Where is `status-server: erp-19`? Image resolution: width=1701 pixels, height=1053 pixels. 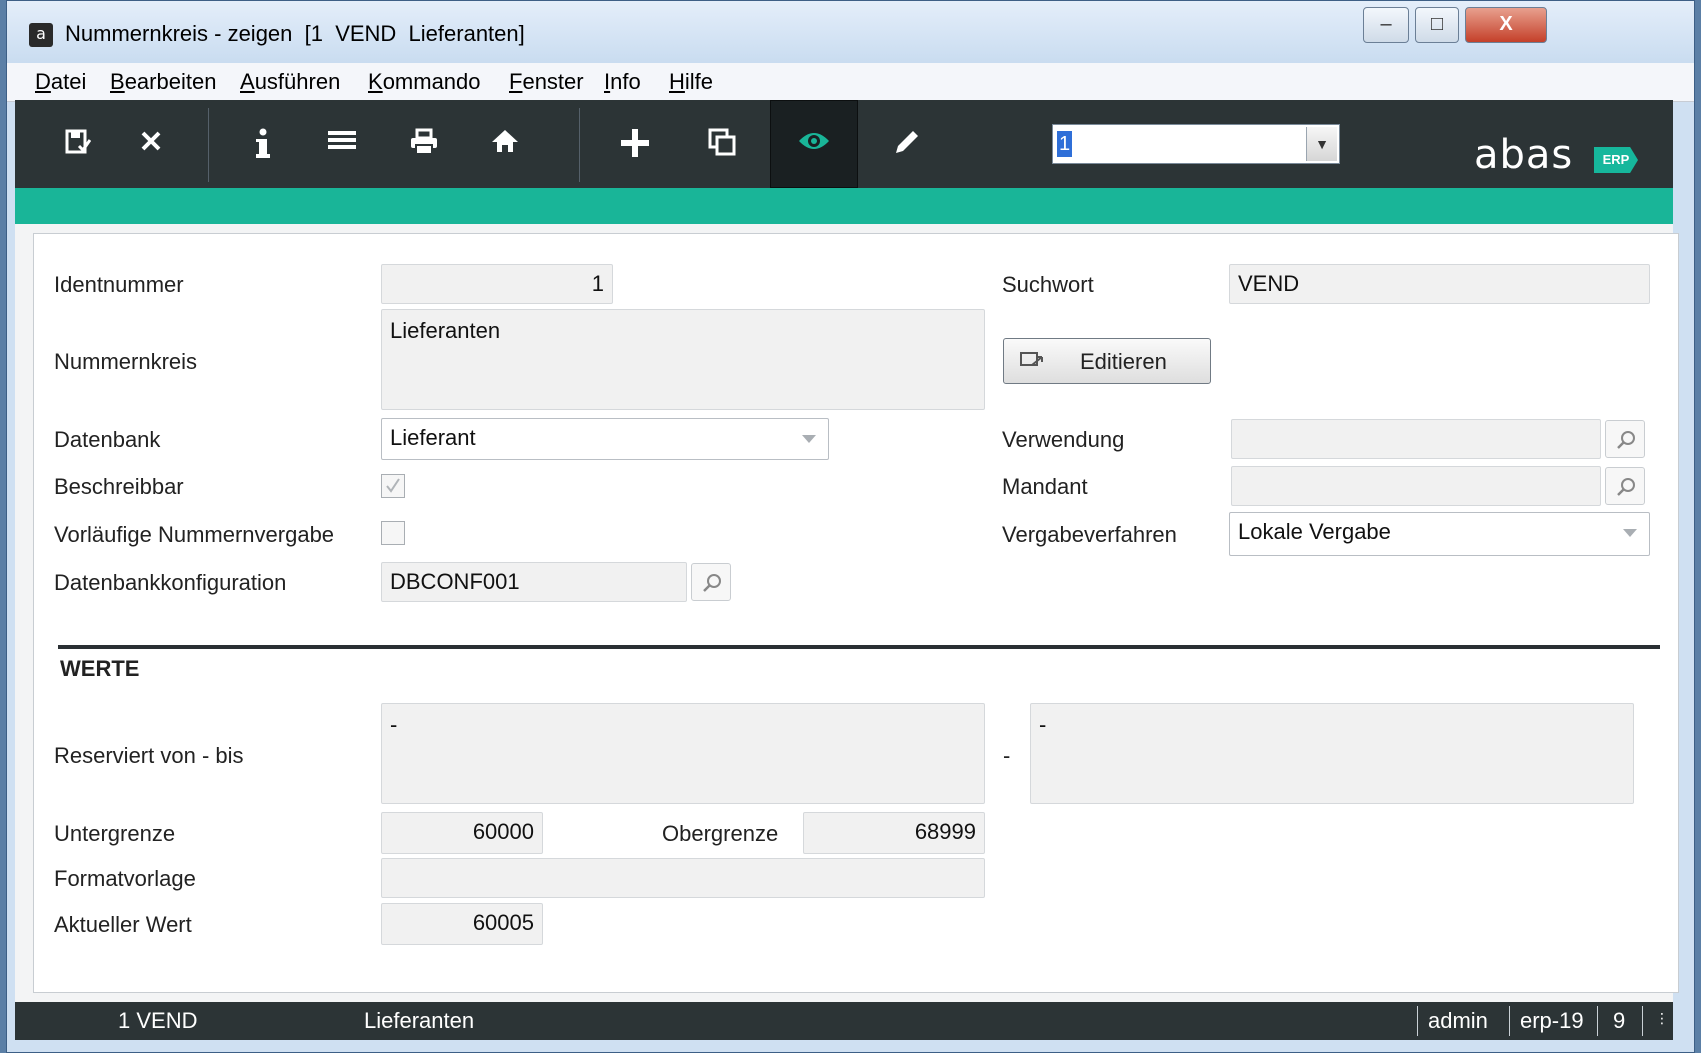 status-server: erp-19 is located at coordinates (1552, 1020).